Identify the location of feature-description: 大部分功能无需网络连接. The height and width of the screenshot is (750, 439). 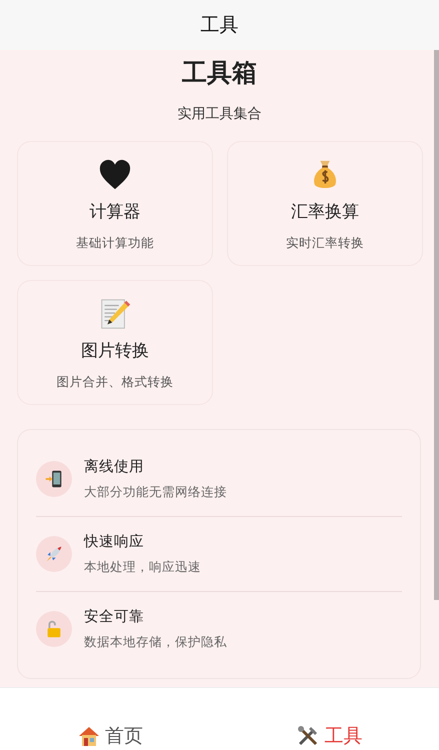
(155, 492).